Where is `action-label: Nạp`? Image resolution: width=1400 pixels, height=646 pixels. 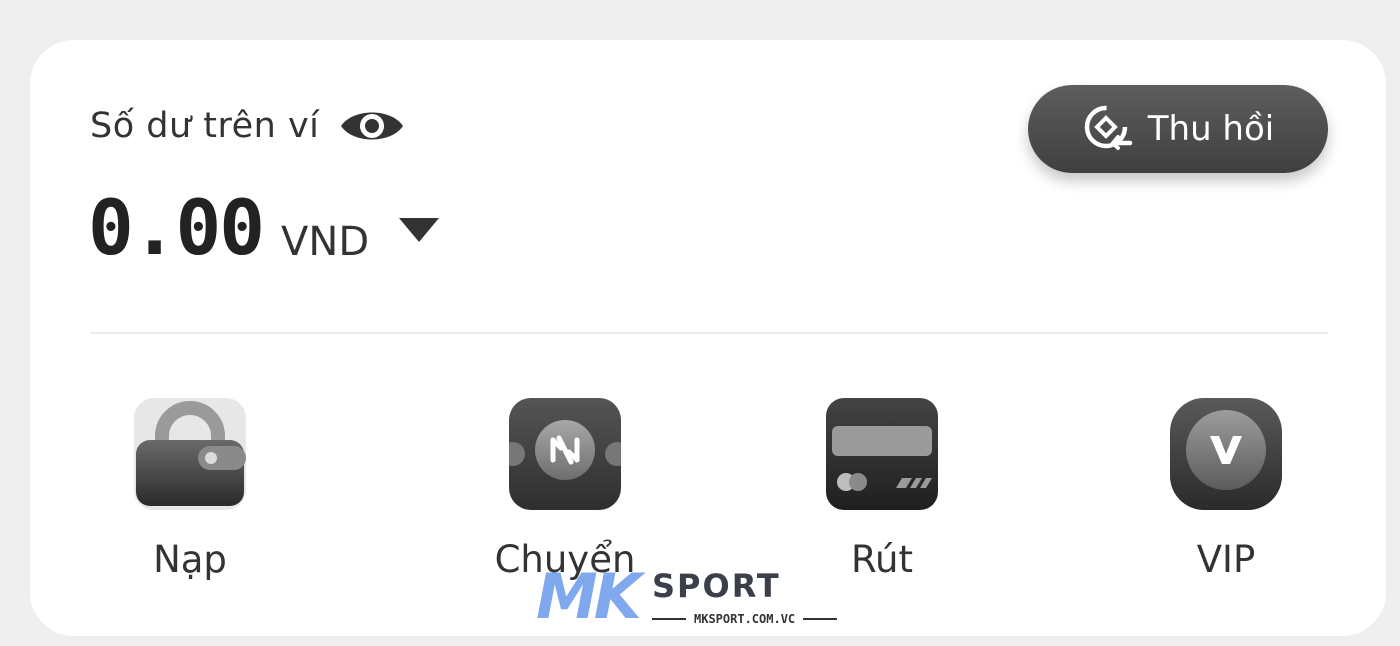
action-label: Nạp is located at coordinates (190, 559).